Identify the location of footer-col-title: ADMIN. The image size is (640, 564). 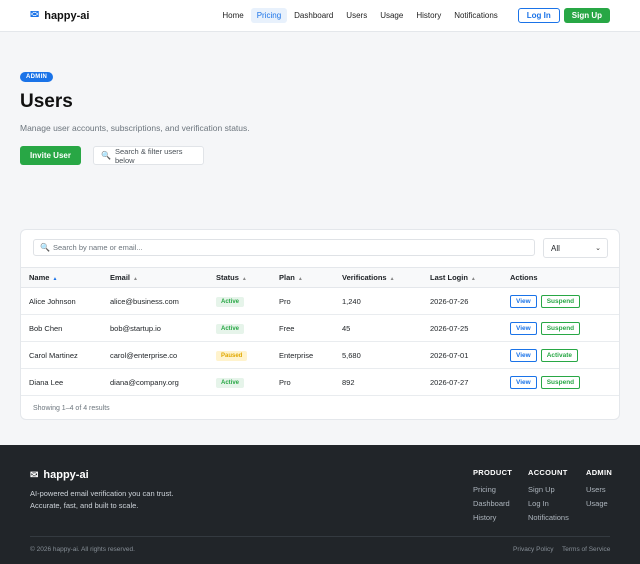
(599, 472).